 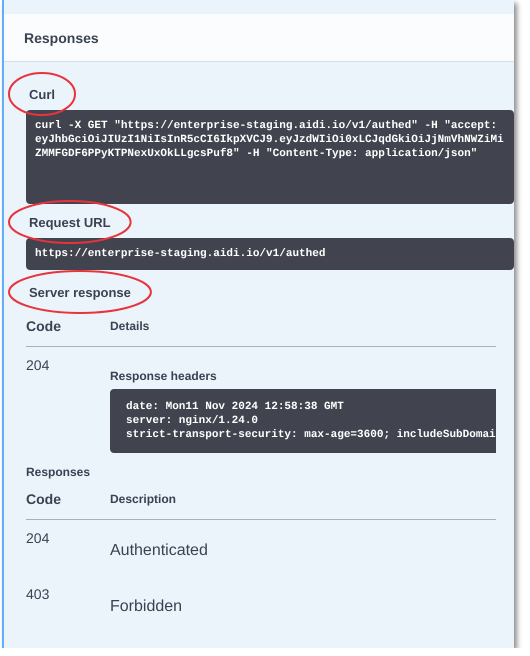 I want to click on headers-label: Response headers, so click(x=164, y=376).